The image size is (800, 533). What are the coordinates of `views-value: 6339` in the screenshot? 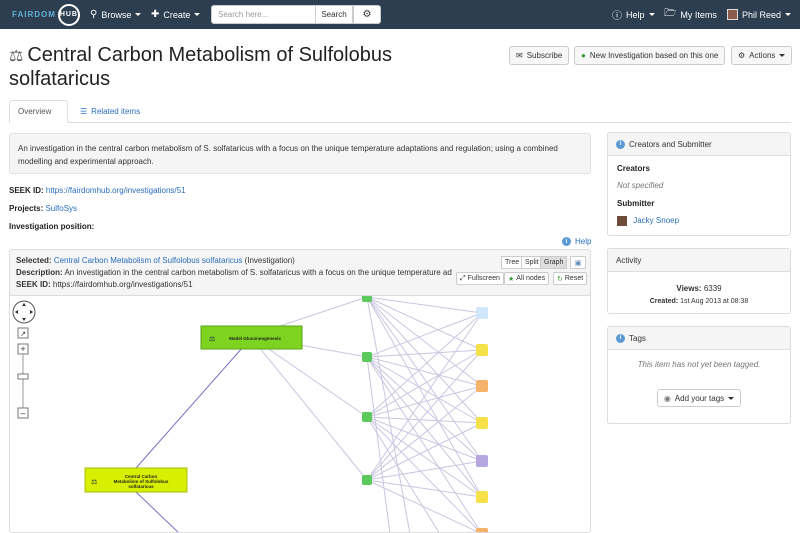 It's located at (712, 288).